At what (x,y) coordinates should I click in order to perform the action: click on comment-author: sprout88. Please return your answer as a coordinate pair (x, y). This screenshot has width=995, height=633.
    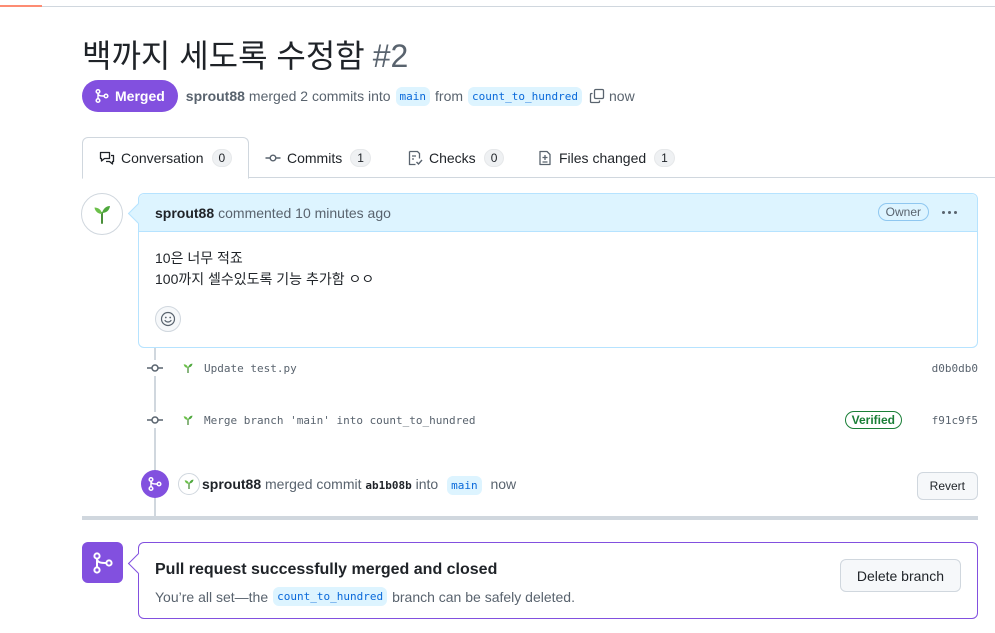
    Looking at the image, I should click on (184, 213).